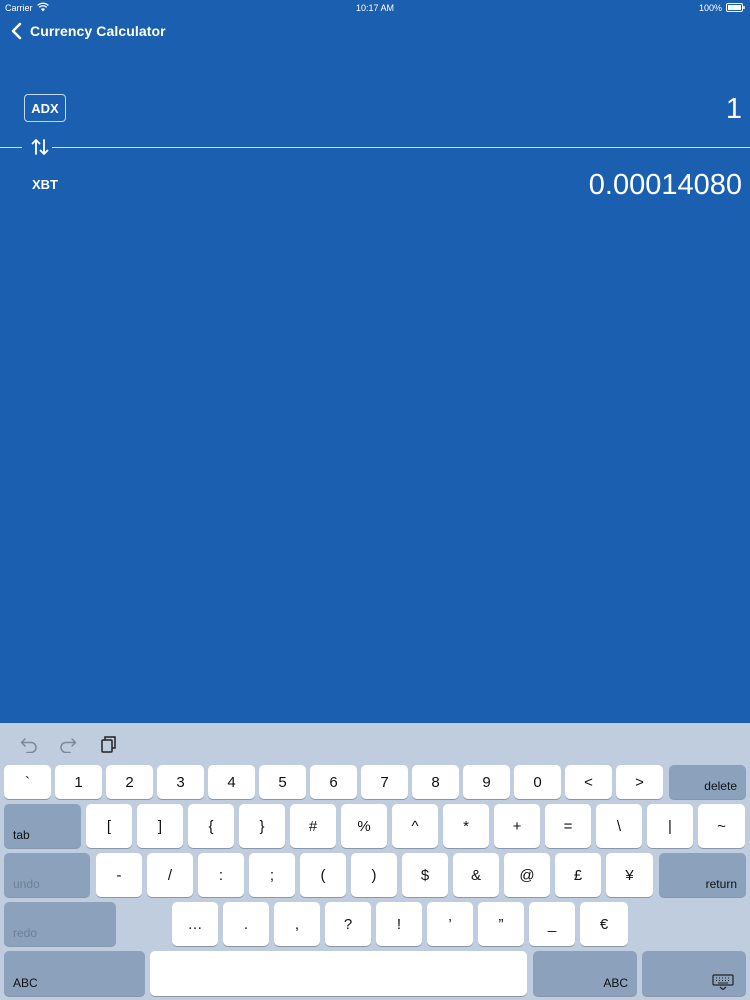  I want to click on key: ;, so click(272, 875).